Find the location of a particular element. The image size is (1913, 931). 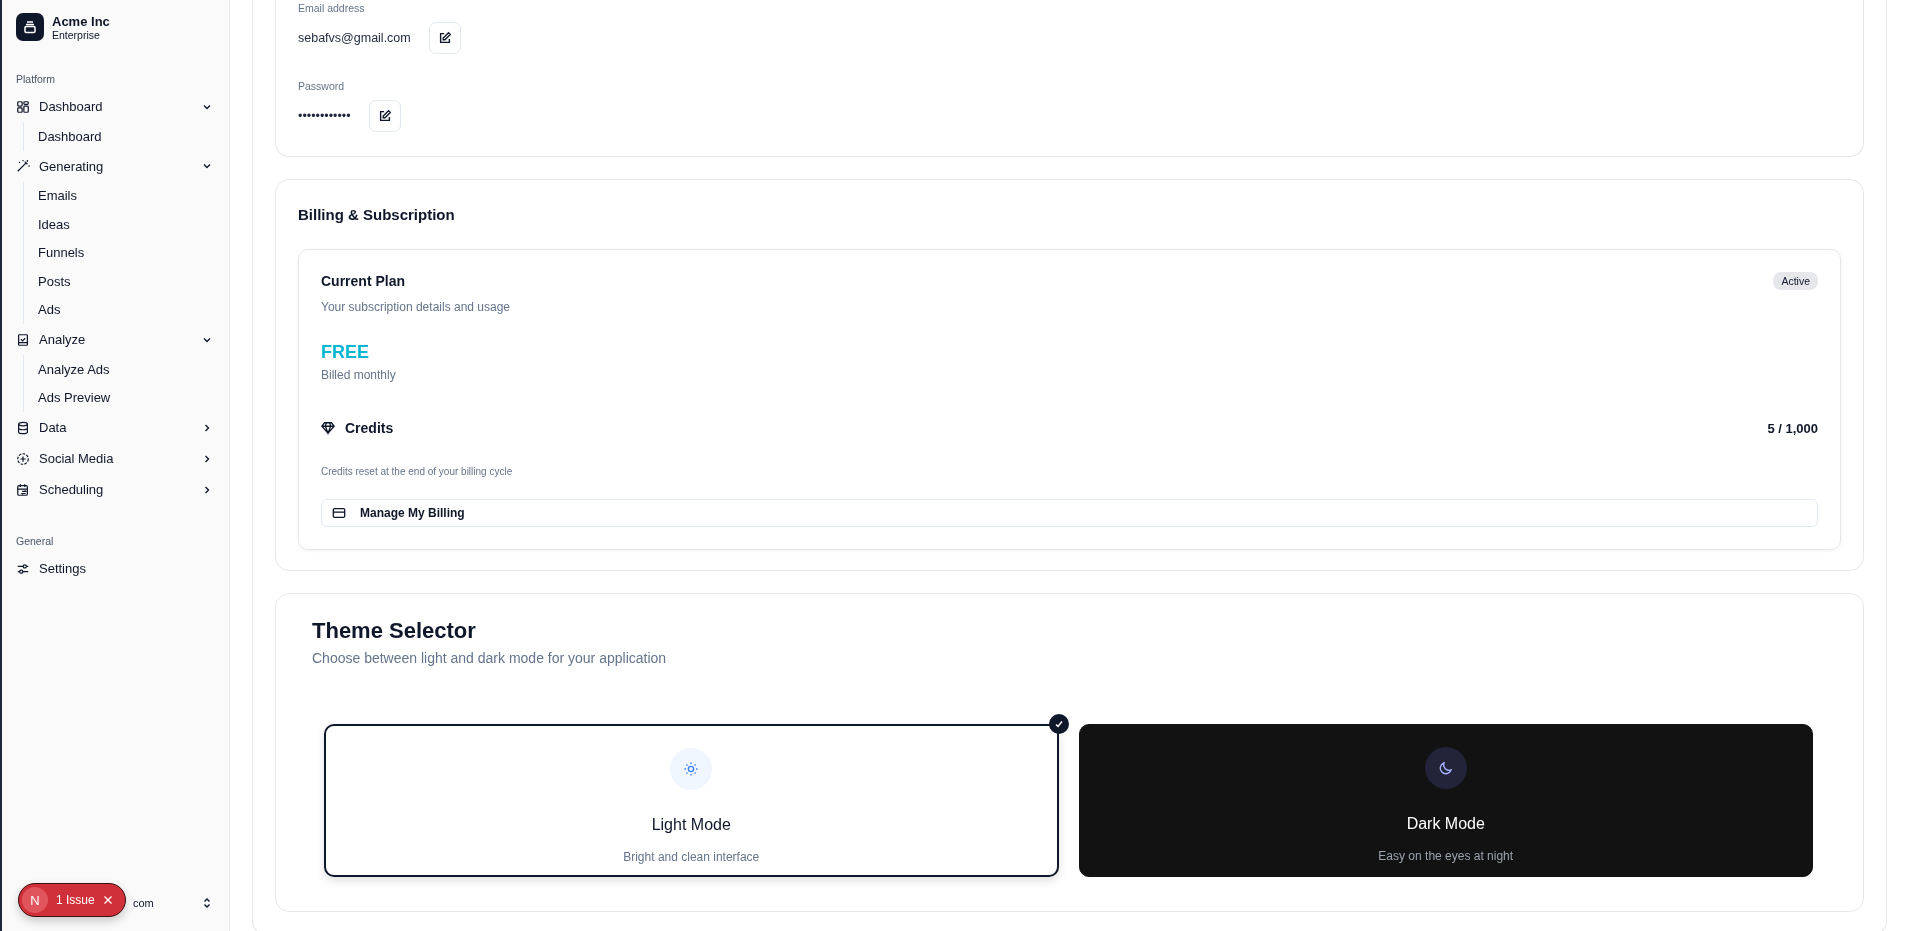

moon-icon is located at coordinates (1445, 768).